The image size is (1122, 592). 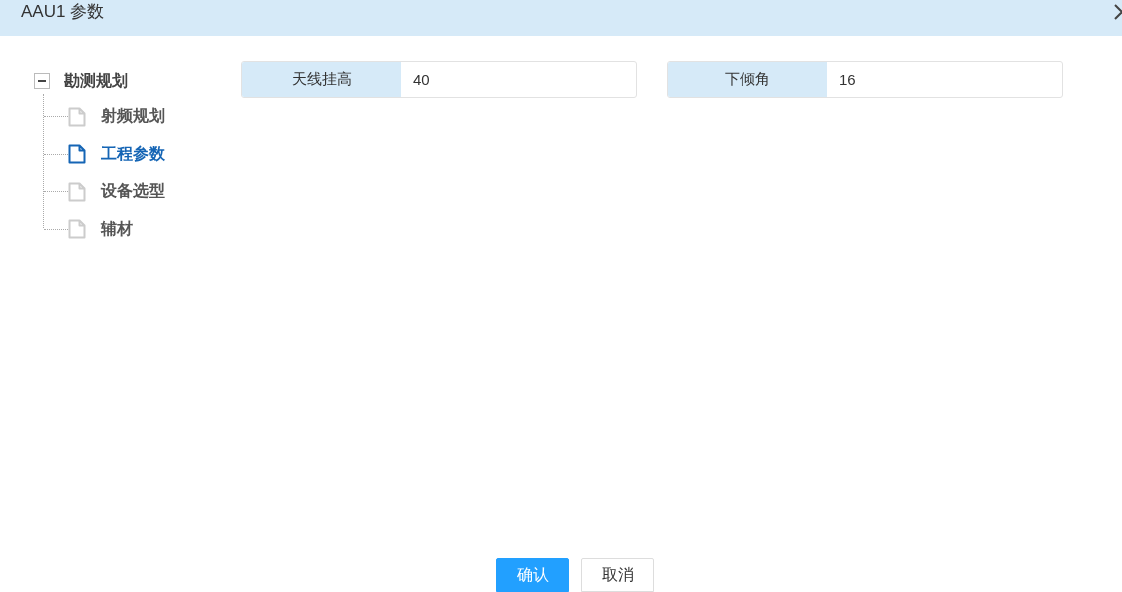 I want to click on tree-item: 工程参数, so click(x=133, y=154).